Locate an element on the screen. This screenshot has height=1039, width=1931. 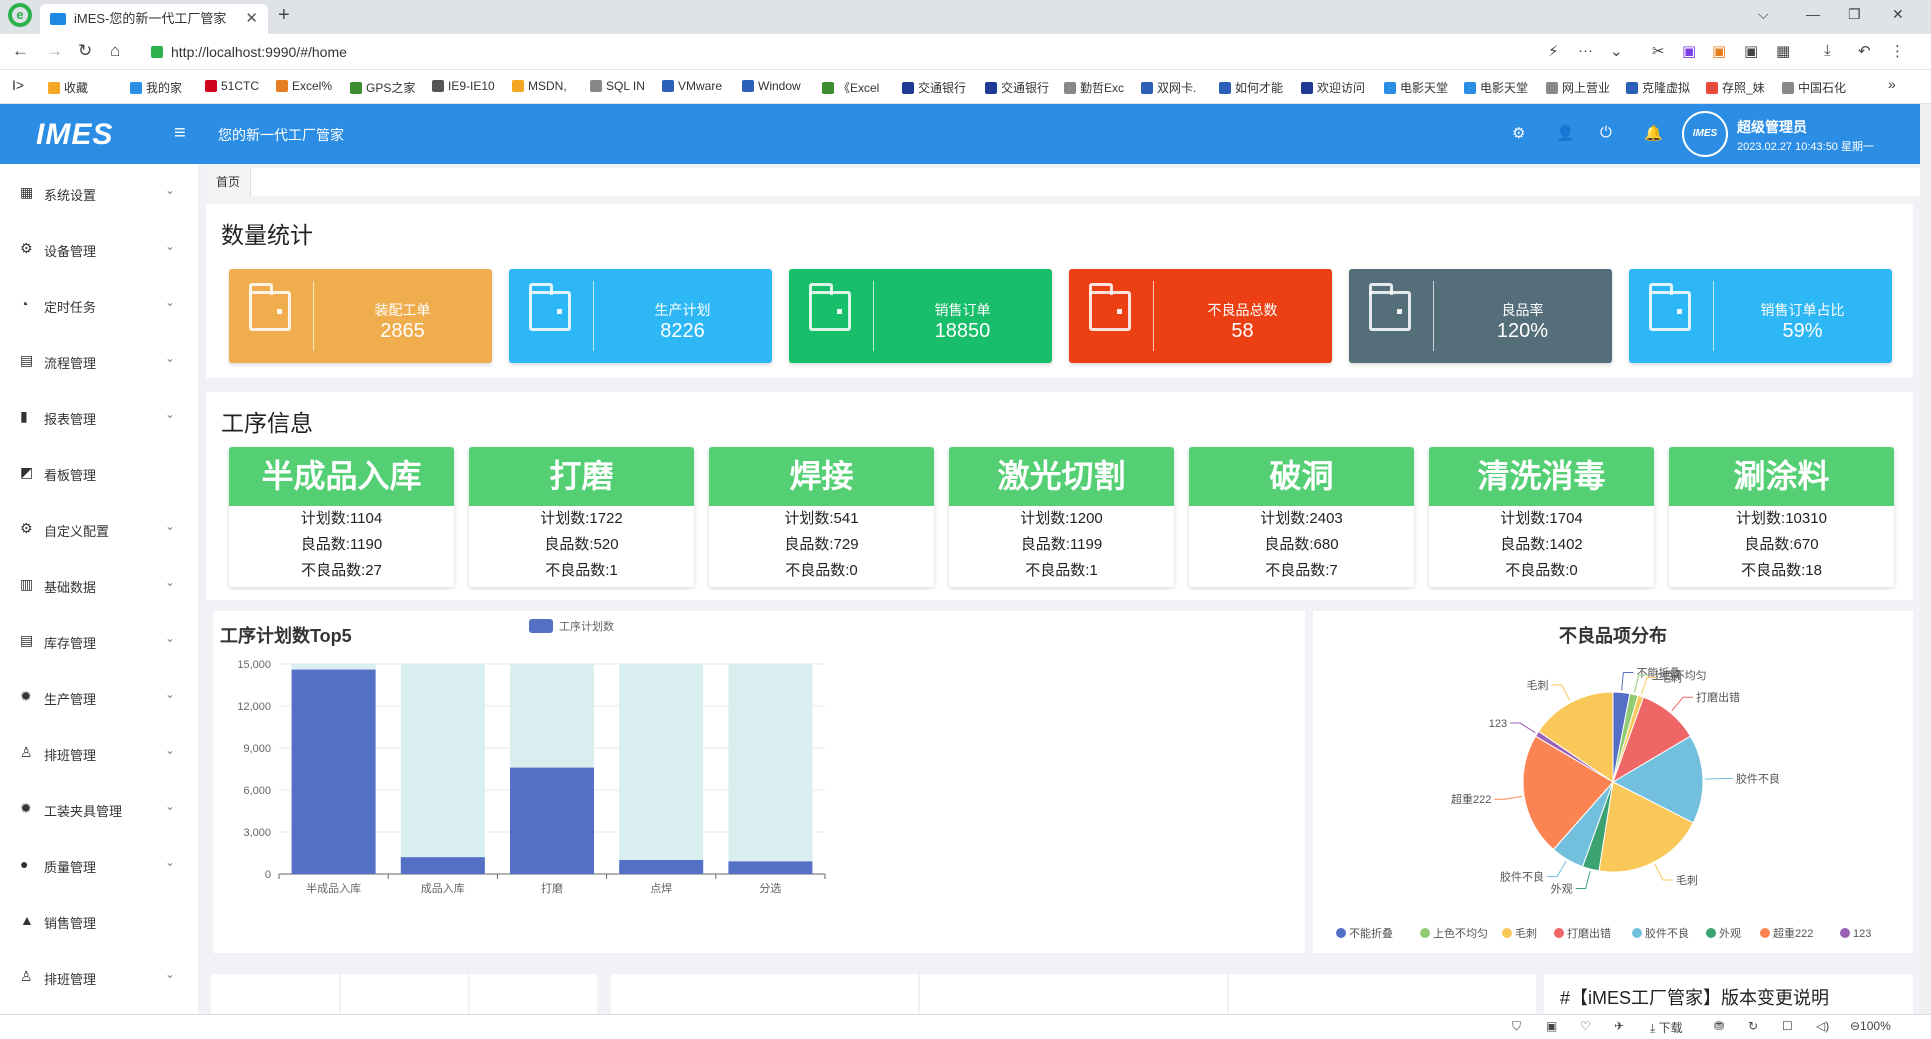
bookmark-item: Excel% is located at coordinates (304, 86).